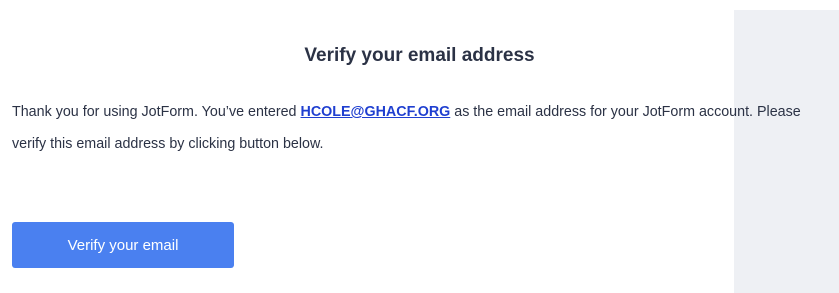 The height and width of the screenshot is (293, 839). I want to click on email-title: Verify your email address, so click(419, 55).